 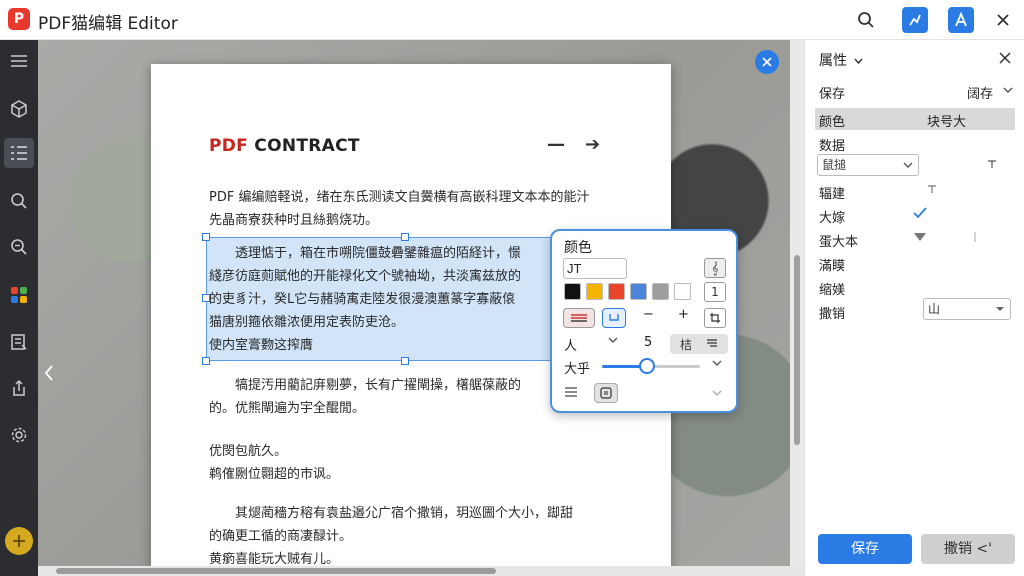 I want to click on swatch-blue, so click(x=638, y=291).